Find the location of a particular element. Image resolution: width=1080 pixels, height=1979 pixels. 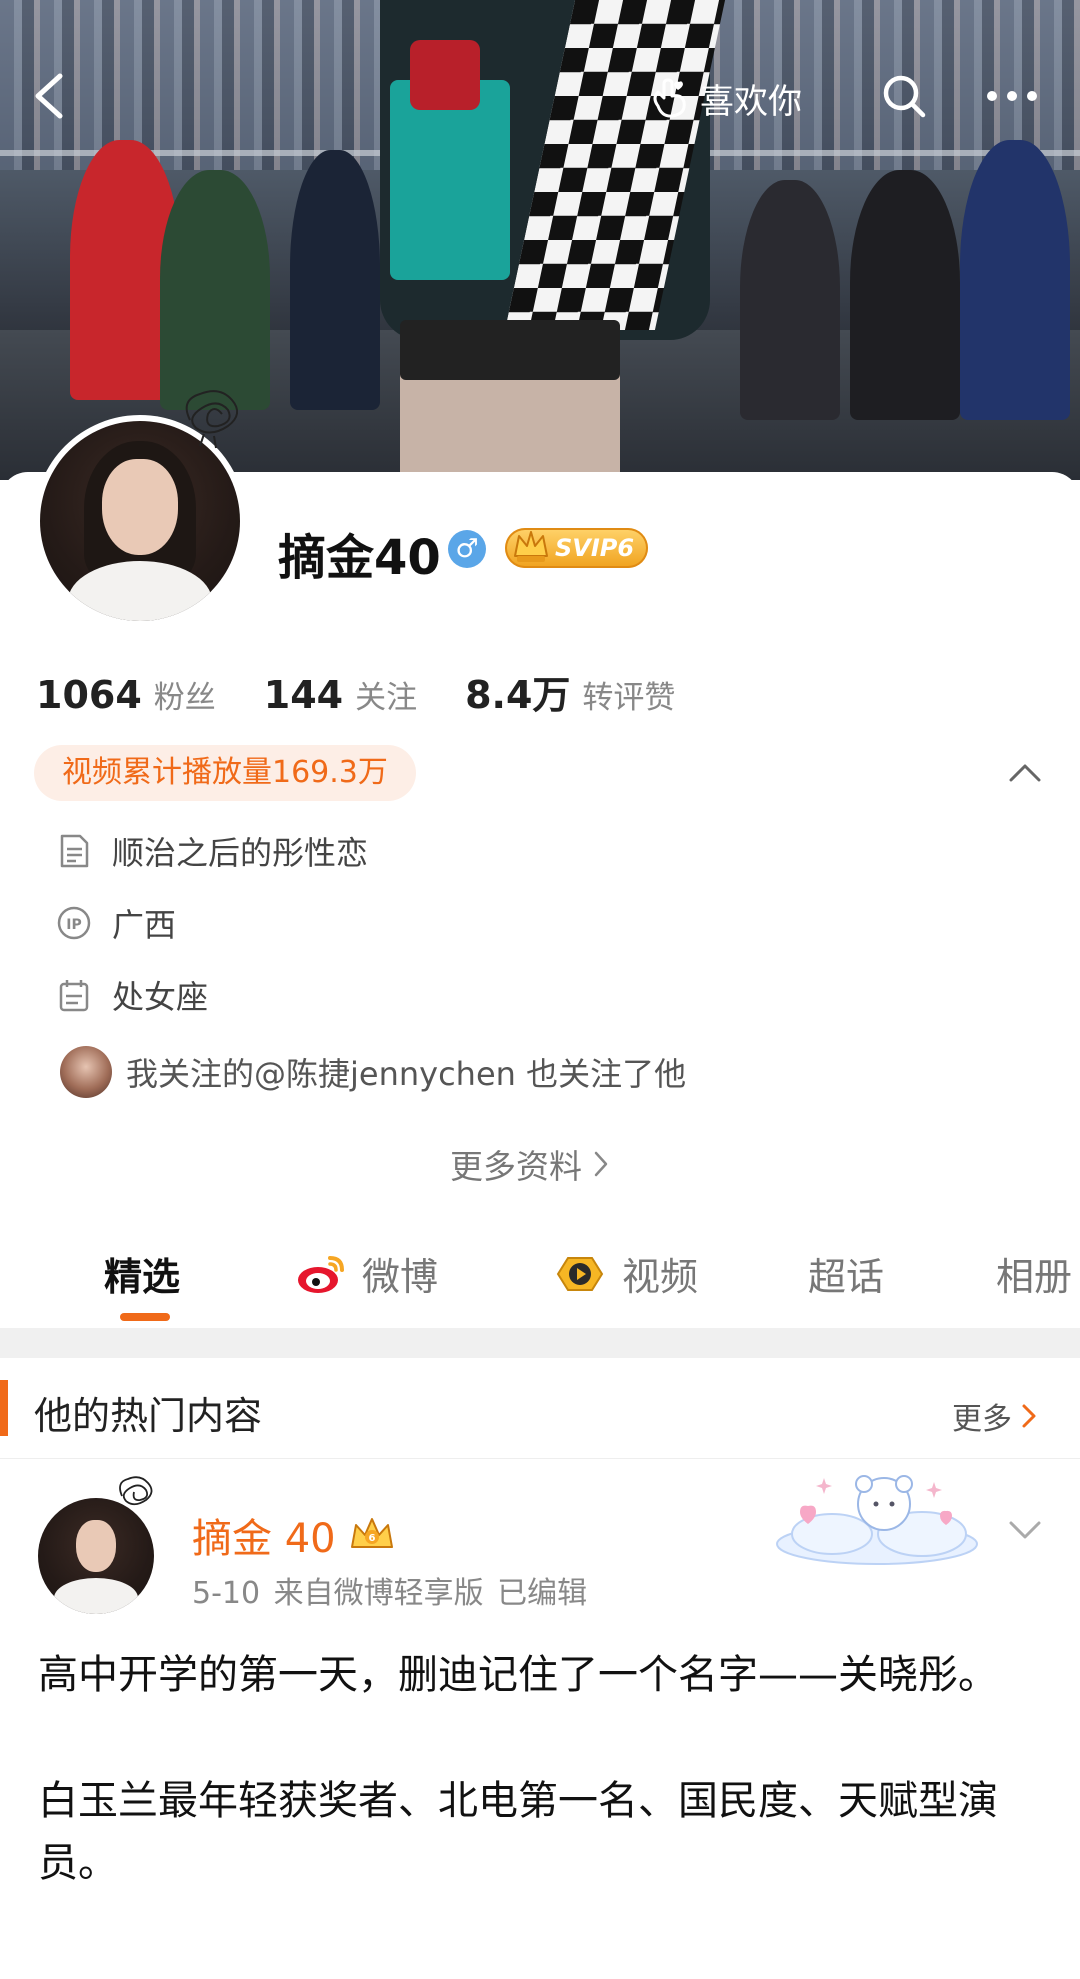

post-meta: 5-10 来自微博轻享版 已编辑 is located at coordinates (390, 1593).